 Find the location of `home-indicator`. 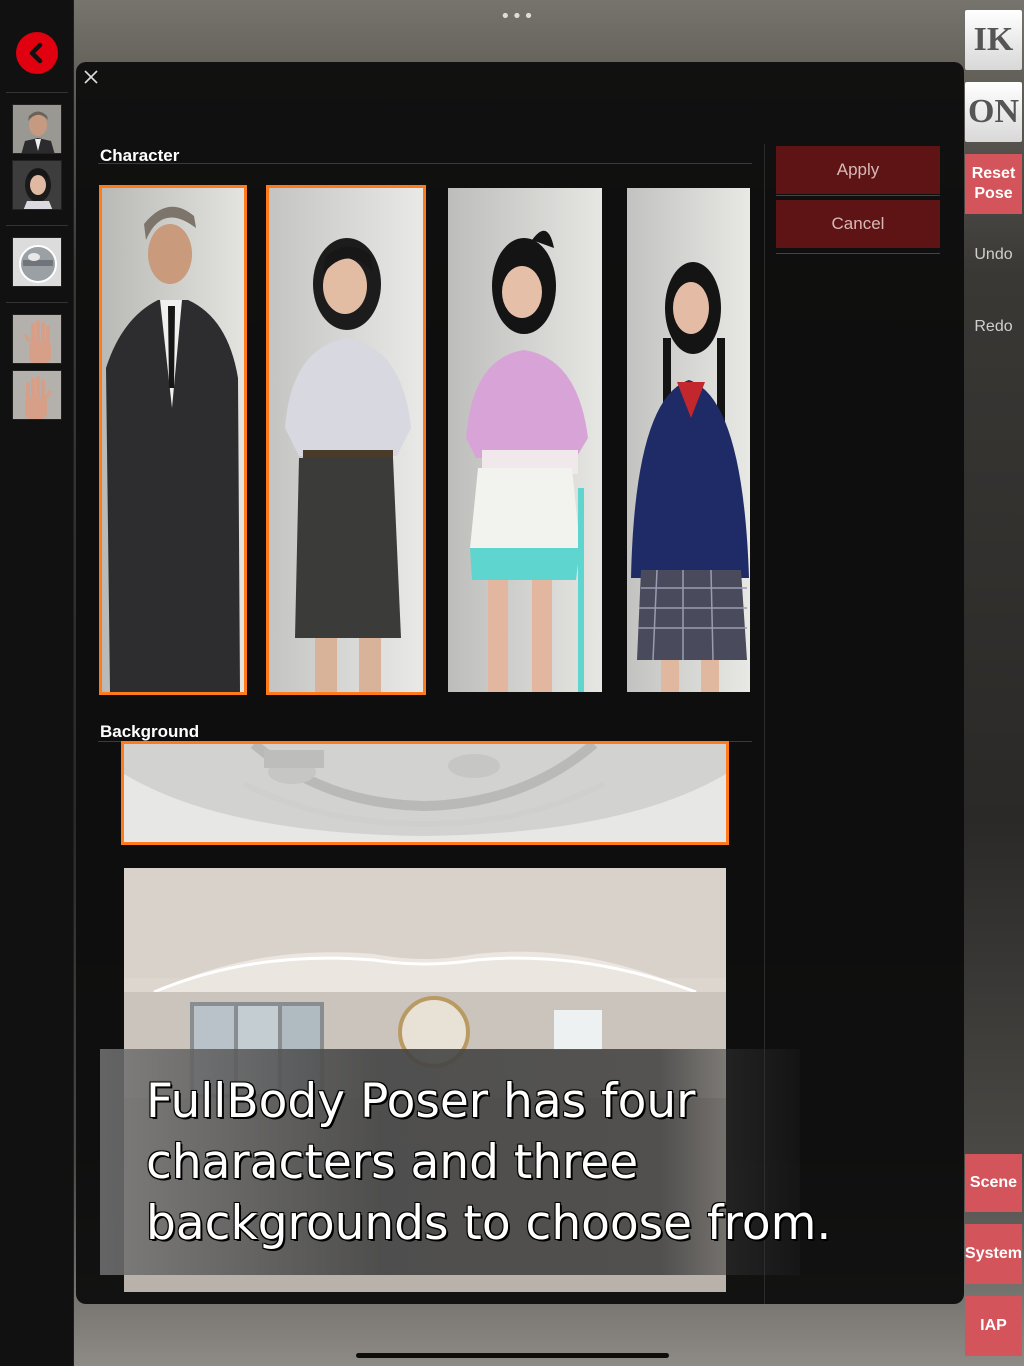

home-indicator is located at coordinates (512, 1355).